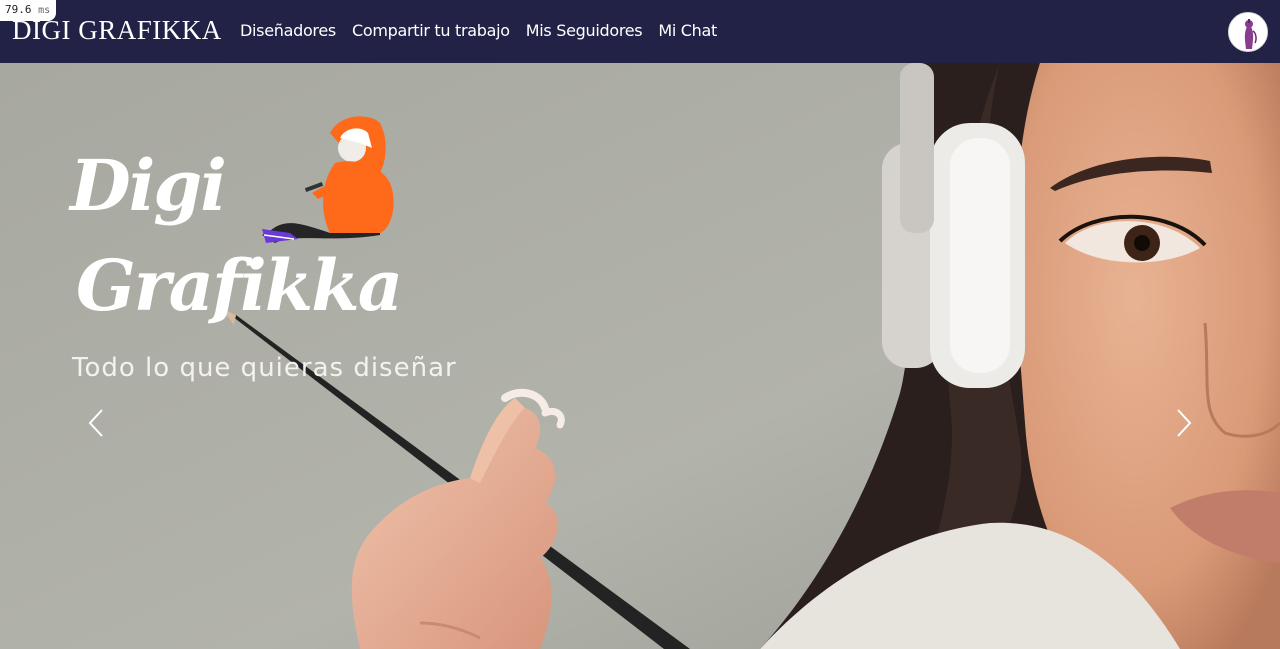  Describe the element at coordinates (288, 31) in the screenshot. I see `nav-link-disenadores: Diseñadores` at that location.